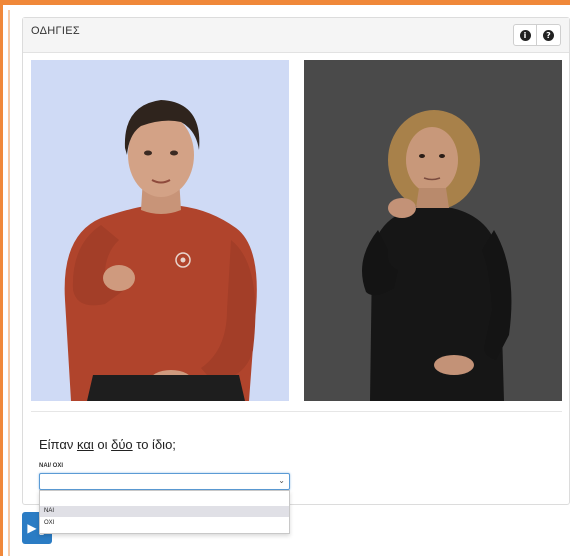 This screenshot has height=556, width=570. What do you see at coordinates (55, 31) in the screenshot?
I see `panel-title: ΟΔΗΓΙΕΣ` at bounding box center [55, 31].